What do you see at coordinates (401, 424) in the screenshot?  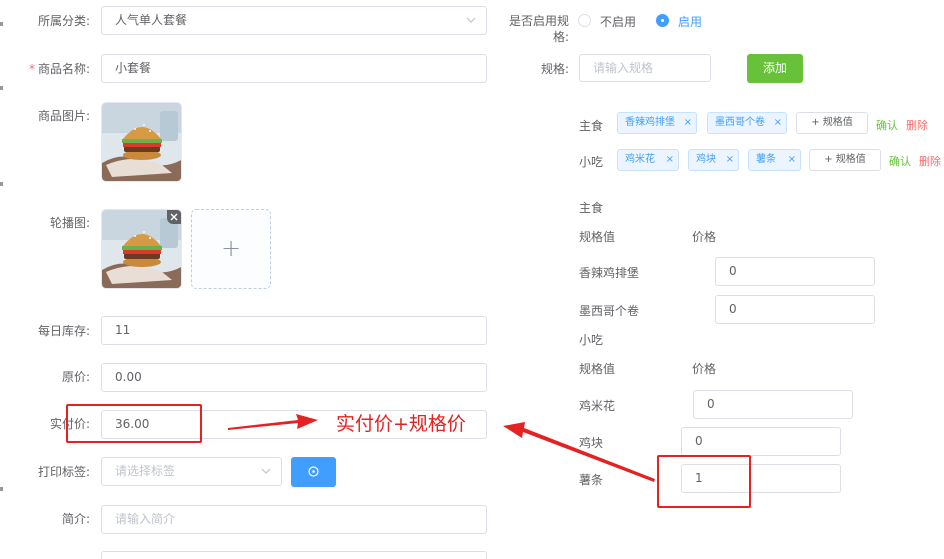 I see `annotation-text: 实付价+规格价` at bounding box center [401, 424].